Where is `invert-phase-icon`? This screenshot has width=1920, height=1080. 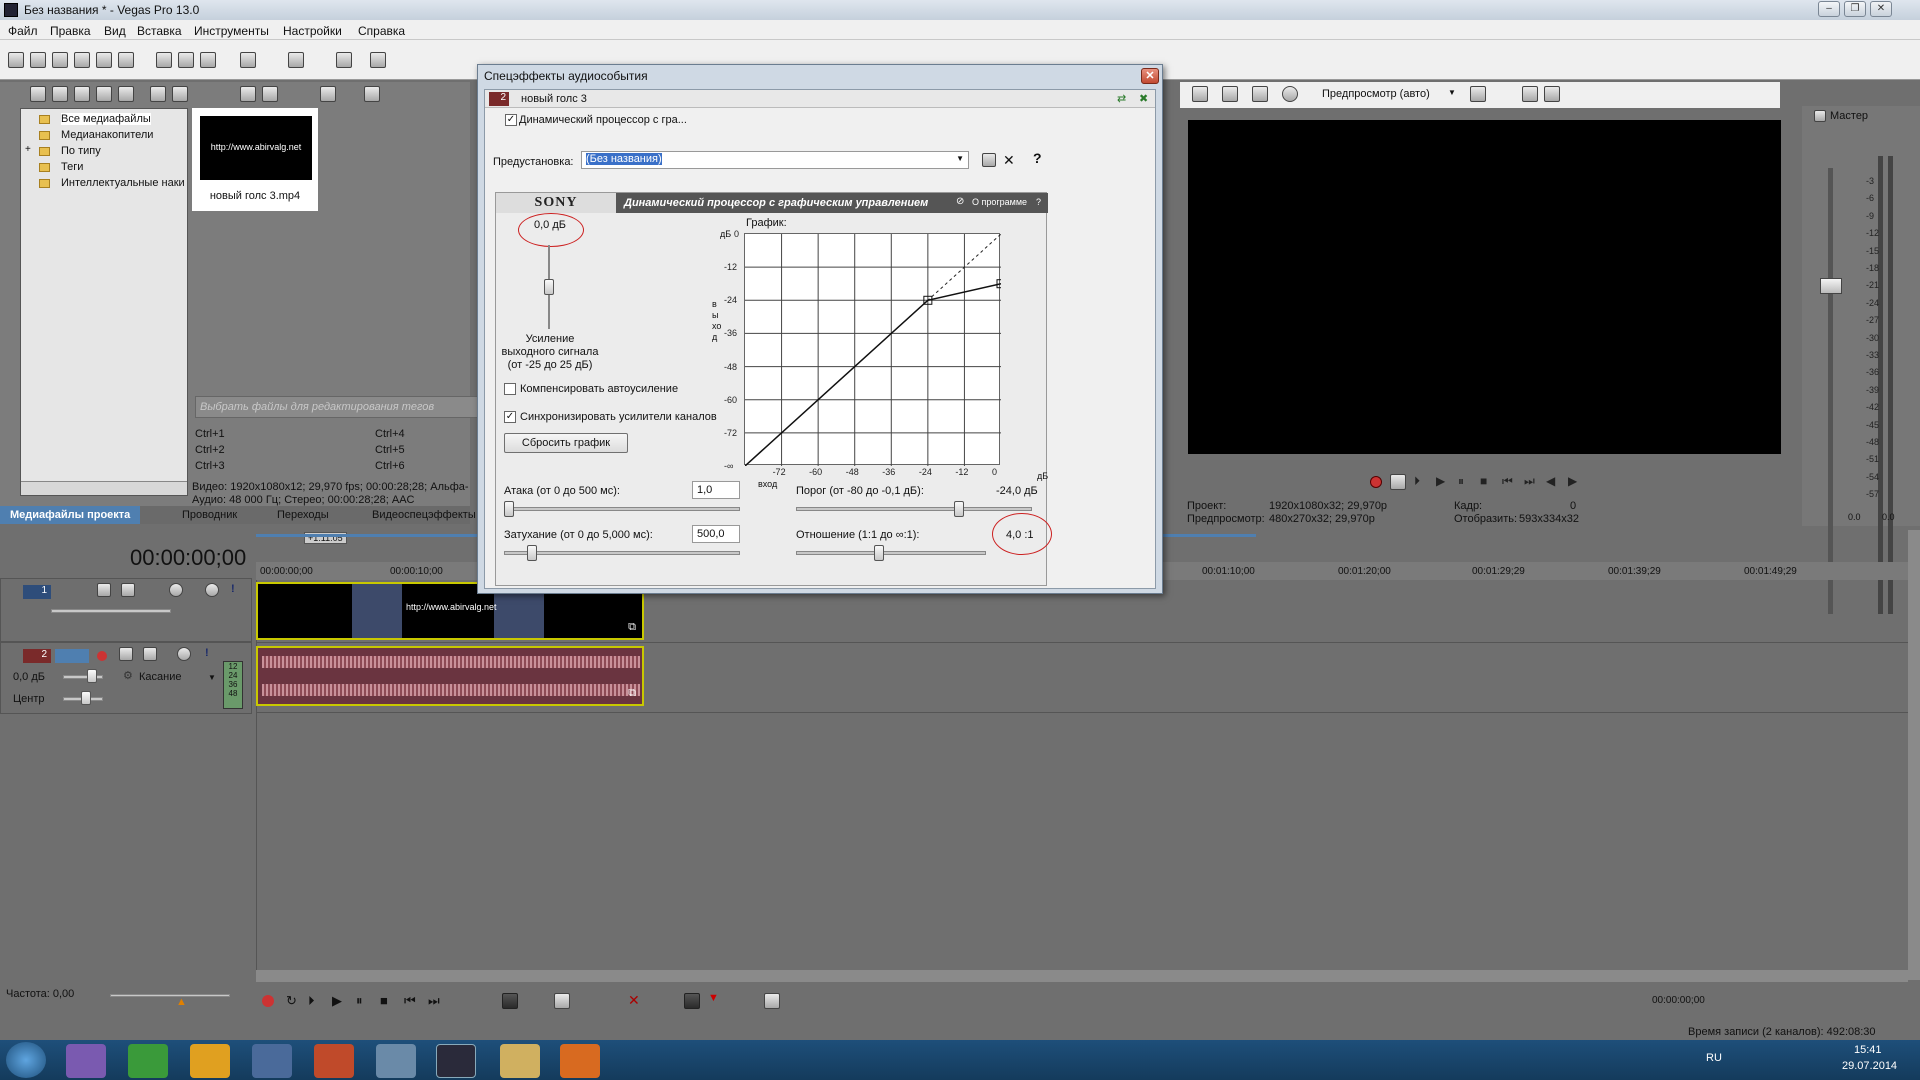 invert-phase-icon is located at coordinates (126, 654).